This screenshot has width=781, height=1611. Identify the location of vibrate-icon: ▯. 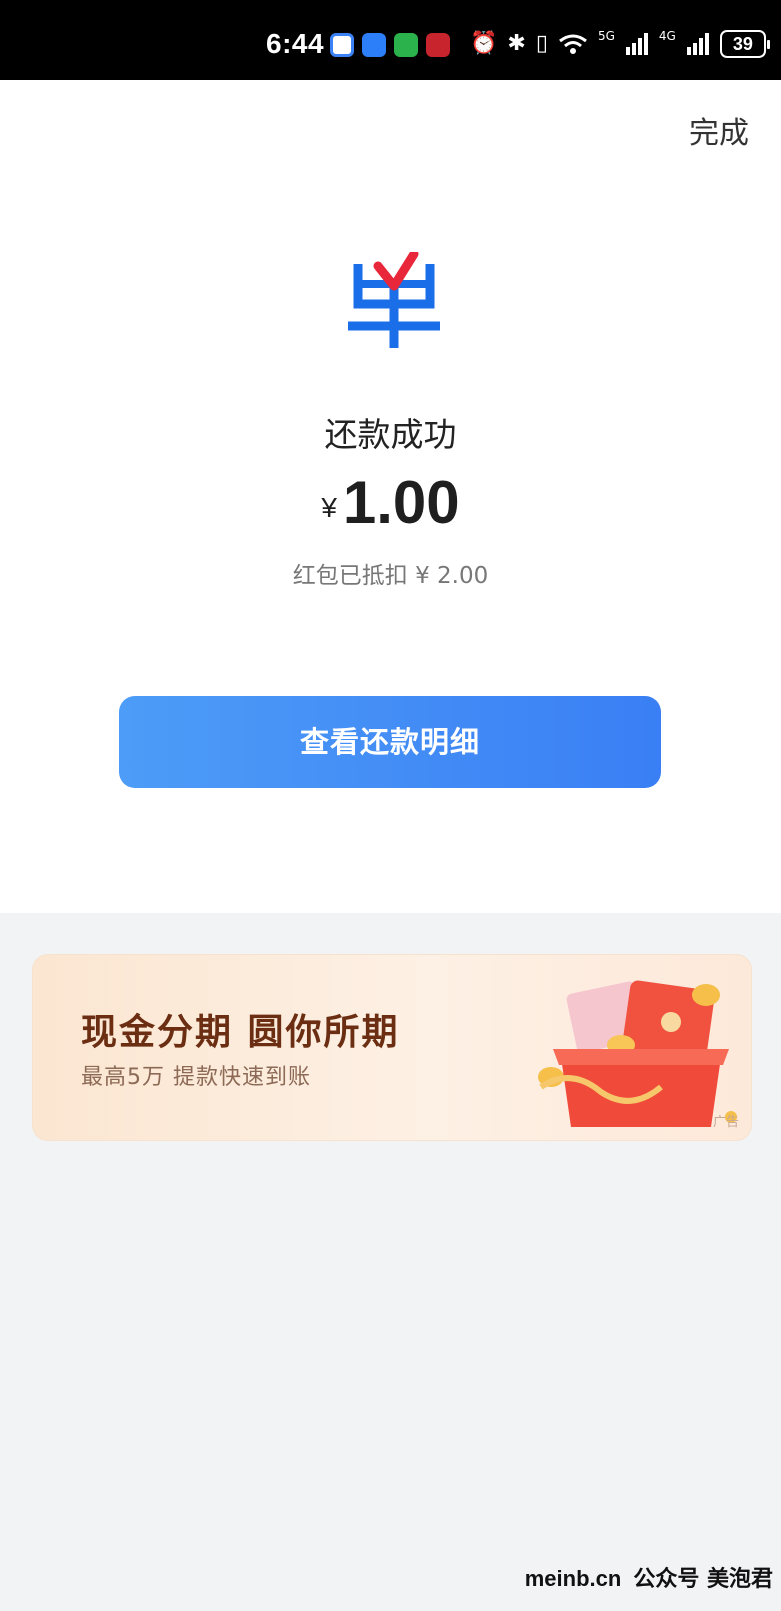
(541, 43).